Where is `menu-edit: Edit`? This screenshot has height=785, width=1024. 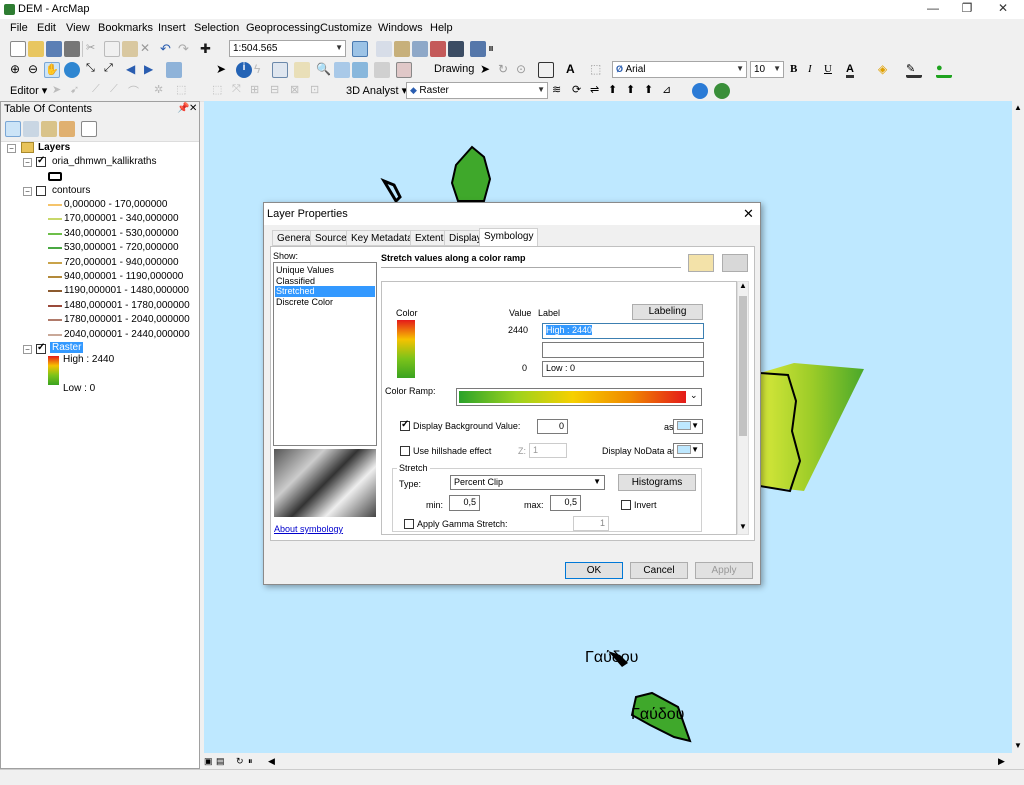 menu-edit: Edit is located at coordinates (46, 28).